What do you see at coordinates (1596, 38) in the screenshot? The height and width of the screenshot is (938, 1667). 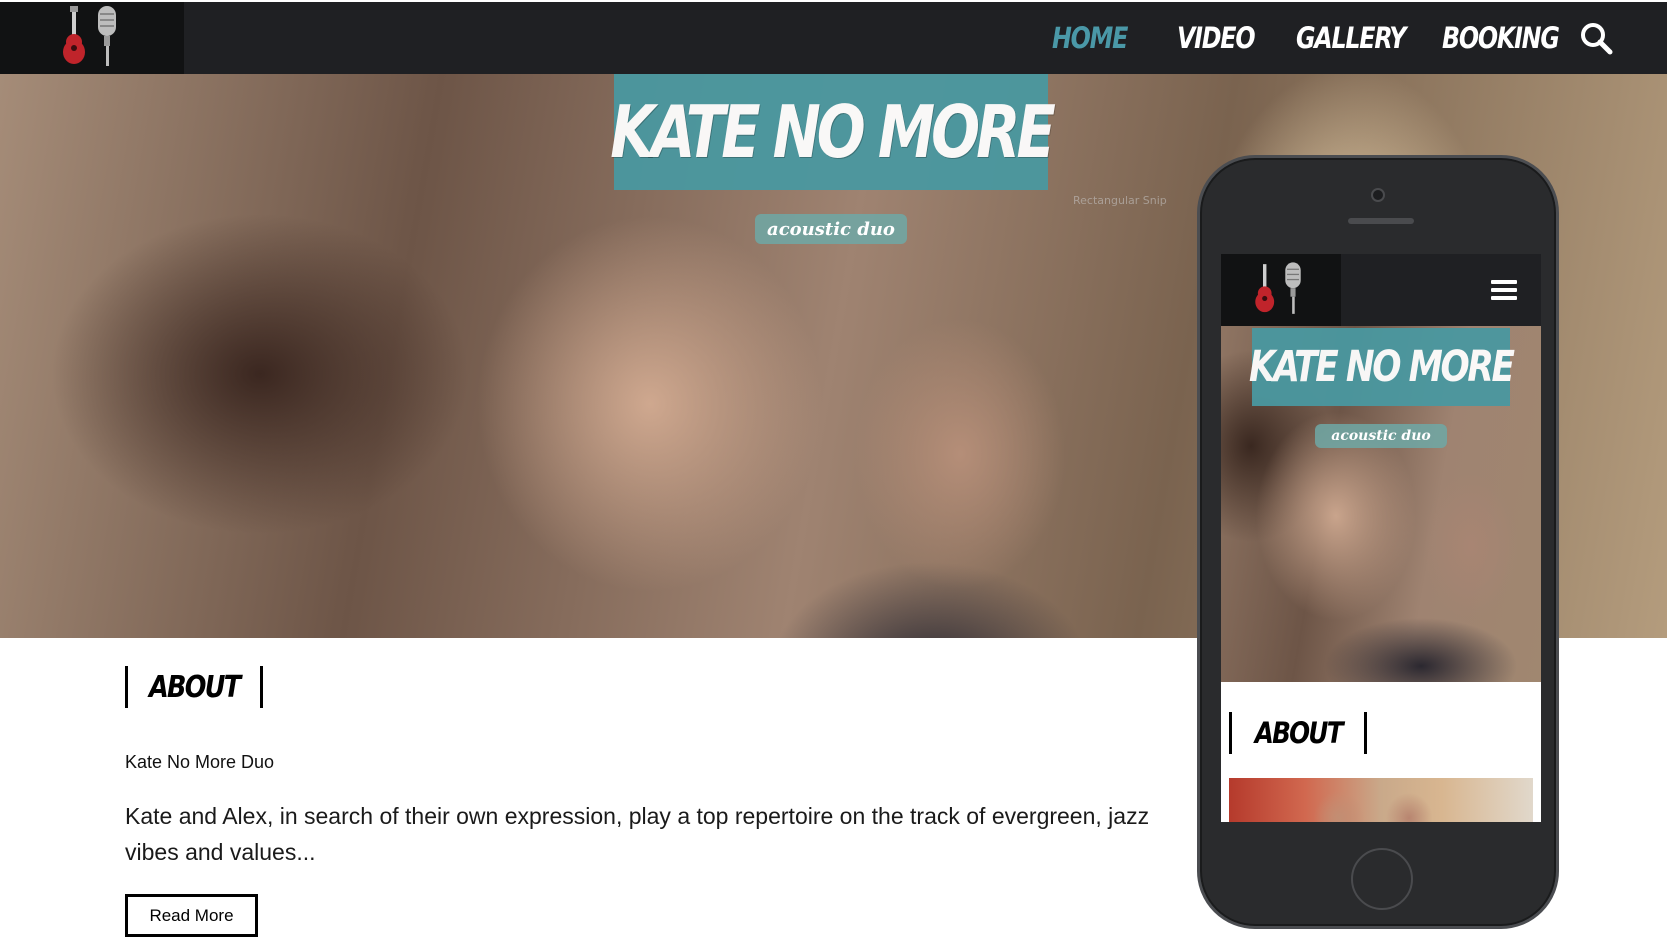 I see `search-icon` at bounding box center [1596, 38].